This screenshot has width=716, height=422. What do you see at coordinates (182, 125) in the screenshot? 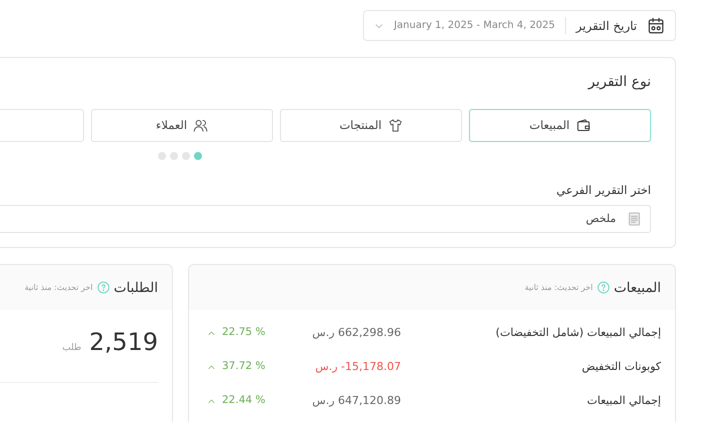
I see `report-type-tab: العملاء` at bounding box center [182, 125].